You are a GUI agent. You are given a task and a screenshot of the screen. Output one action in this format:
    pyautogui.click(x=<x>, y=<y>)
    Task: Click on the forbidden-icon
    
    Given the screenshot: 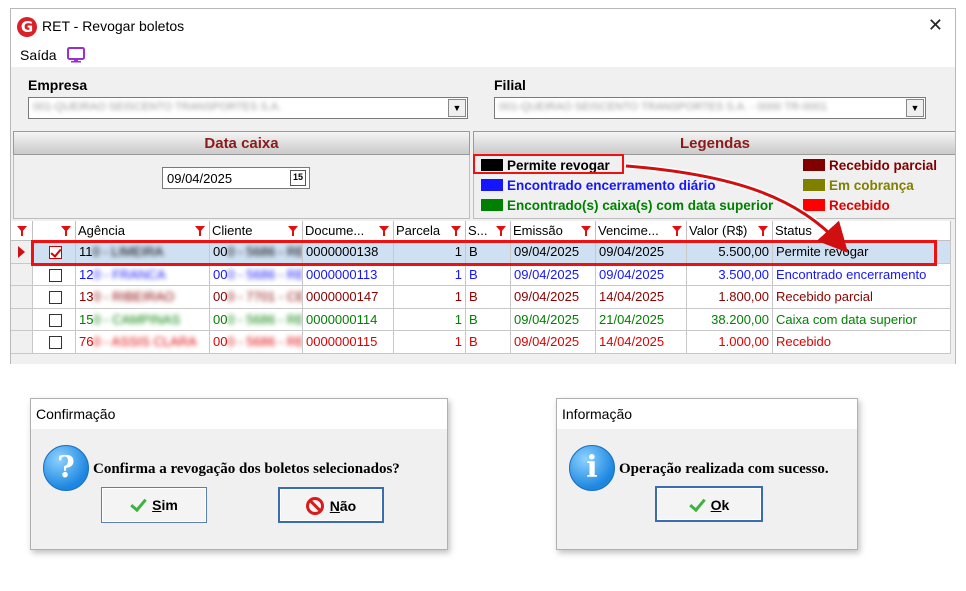 What is the action you would take?
    pyautogui.click(x=314, y=506)
    